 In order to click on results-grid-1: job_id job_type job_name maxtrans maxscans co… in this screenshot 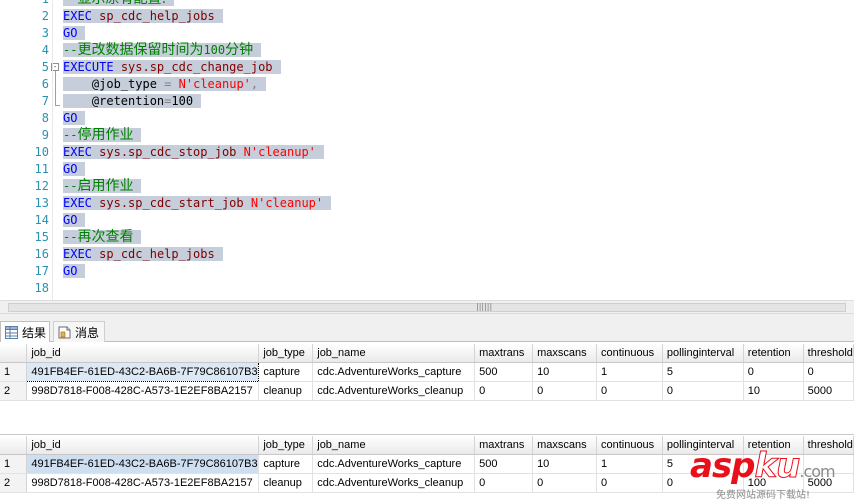, I will do `click(427, 372)`.